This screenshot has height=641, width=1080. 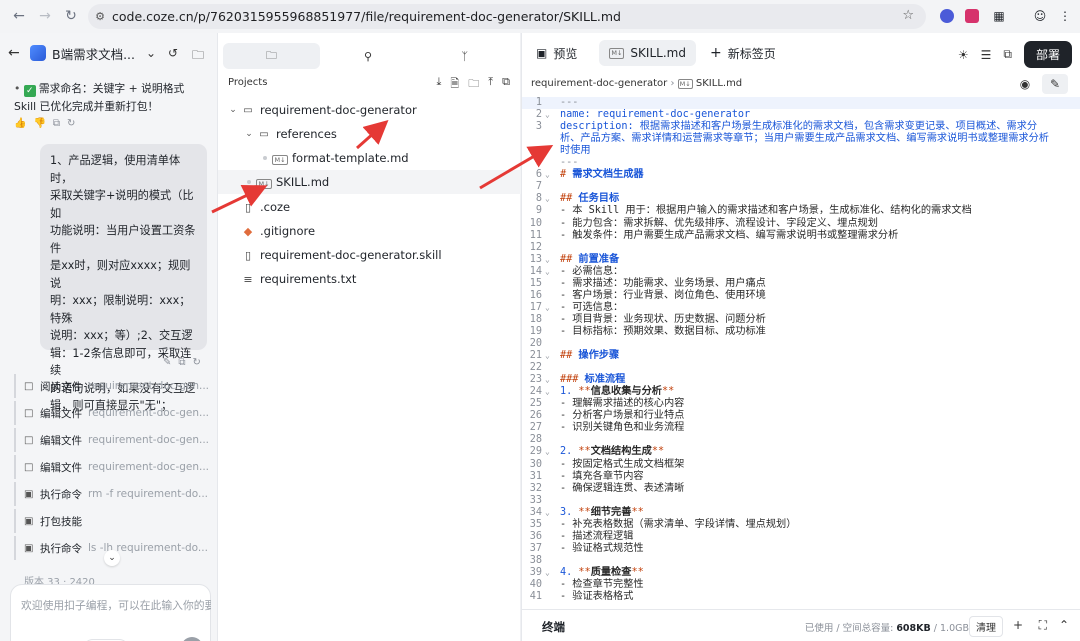 I want to click on regenerate-icon: ↻, so click(x=71, y=123).